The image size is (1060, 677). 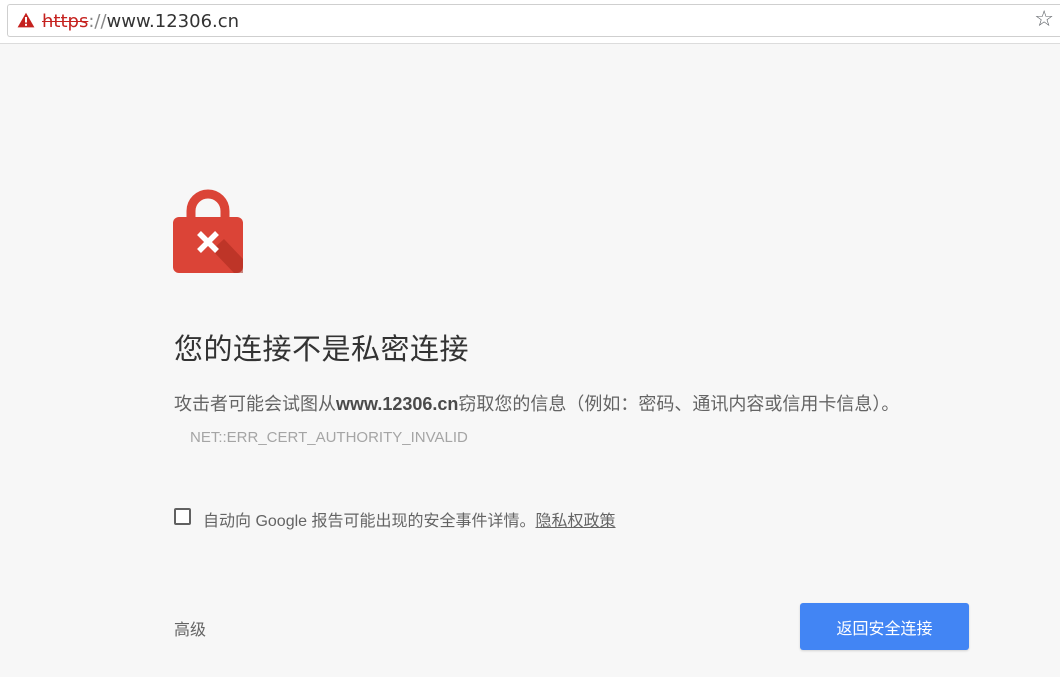 I want to click on error-code: NET::ERR_CERT_AUTHORITY_INVALID, so click(x=329, y=437).